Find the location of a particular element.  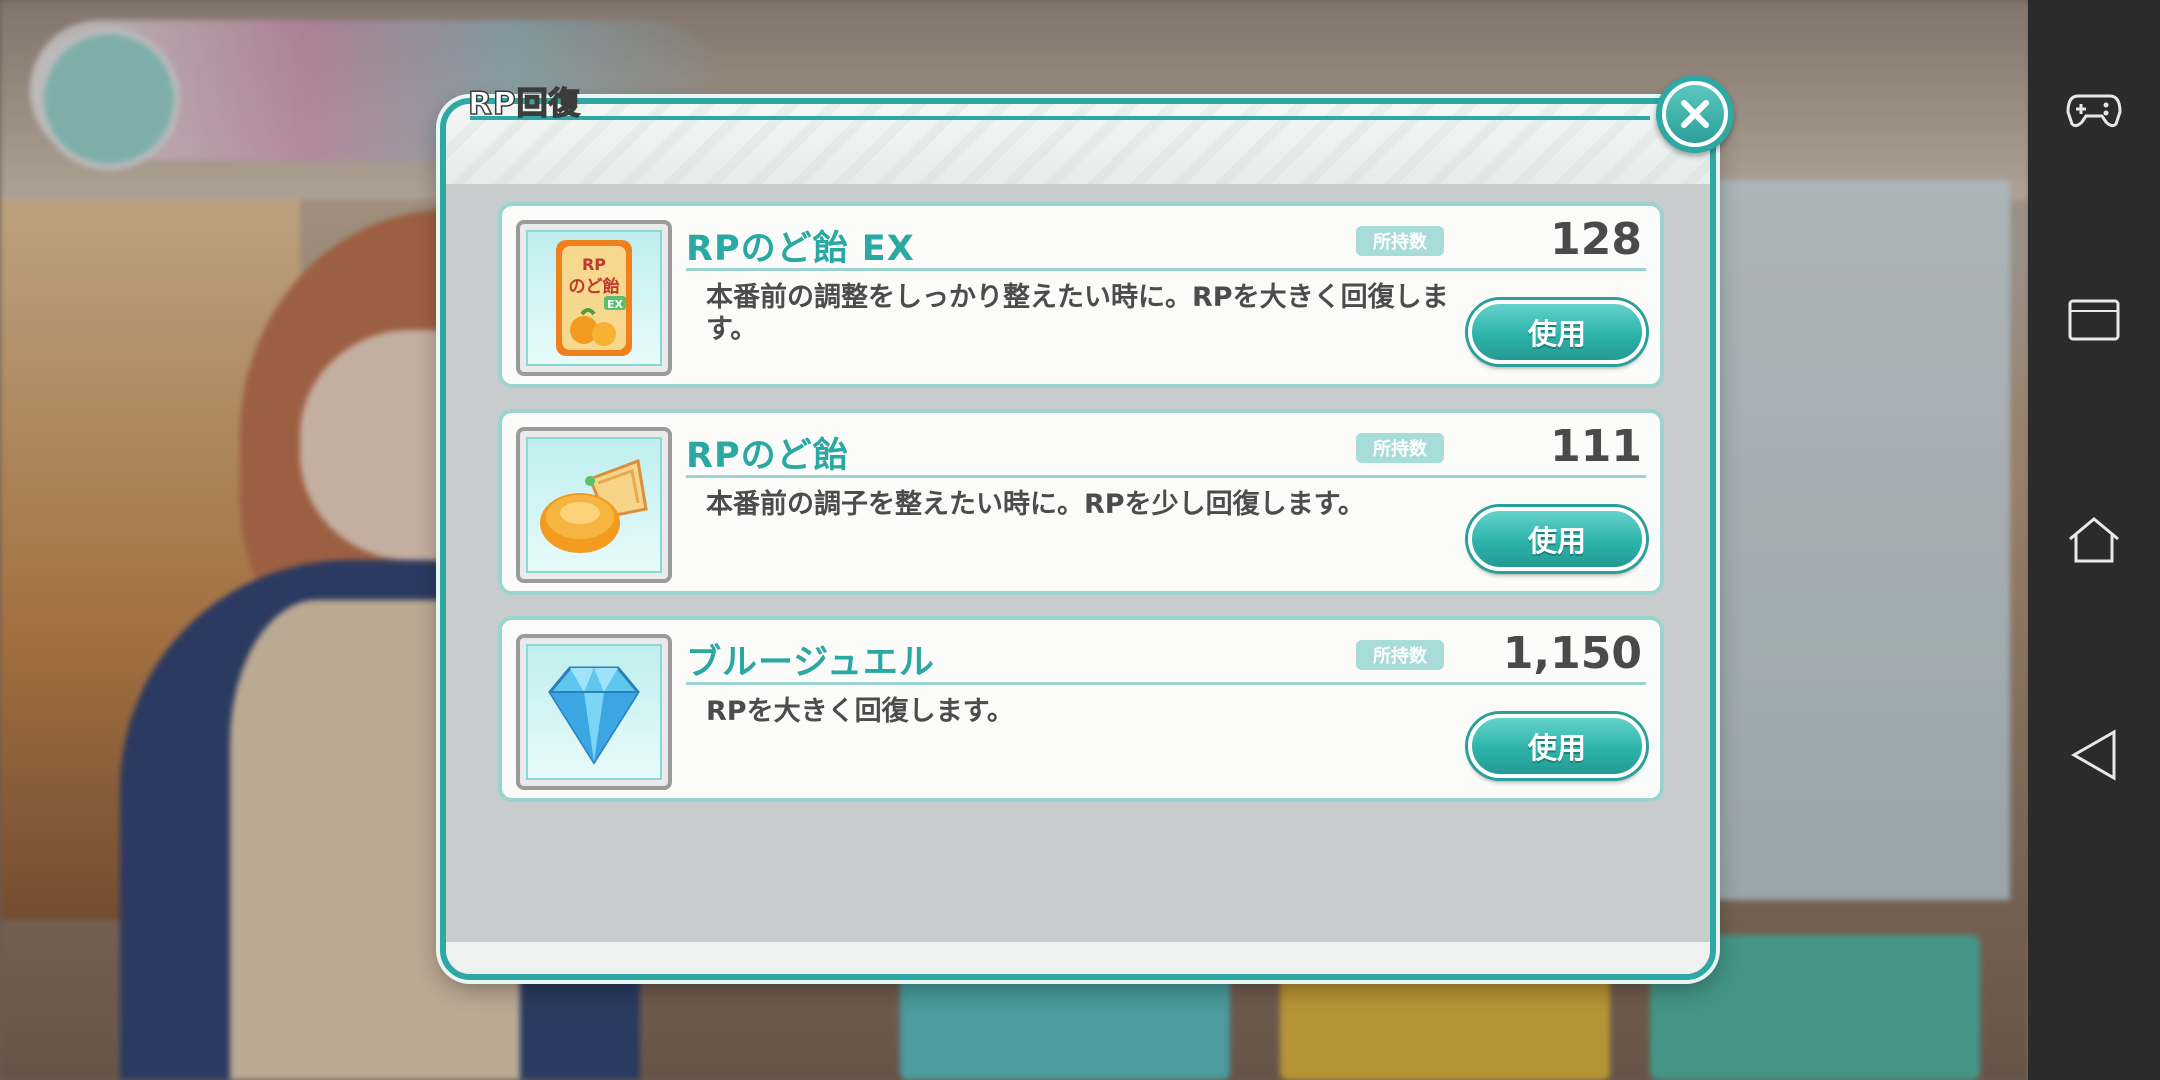

wrapped-candy-icon is located at coordinates (594, 505).